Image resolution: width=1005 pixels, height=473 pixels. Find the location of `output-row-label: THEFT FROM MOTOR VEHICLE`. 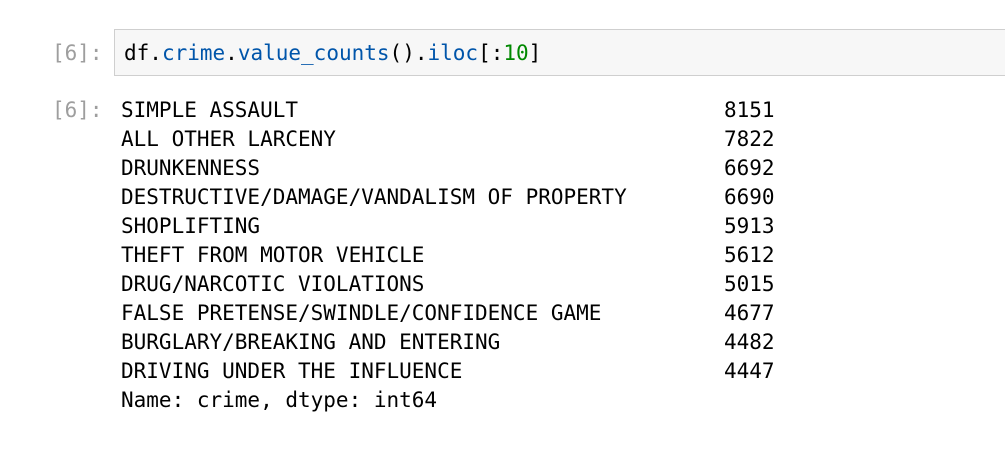

output-row-label: THEFT FROM MOTOR VEHICLE is located at coordinates (273, 255).